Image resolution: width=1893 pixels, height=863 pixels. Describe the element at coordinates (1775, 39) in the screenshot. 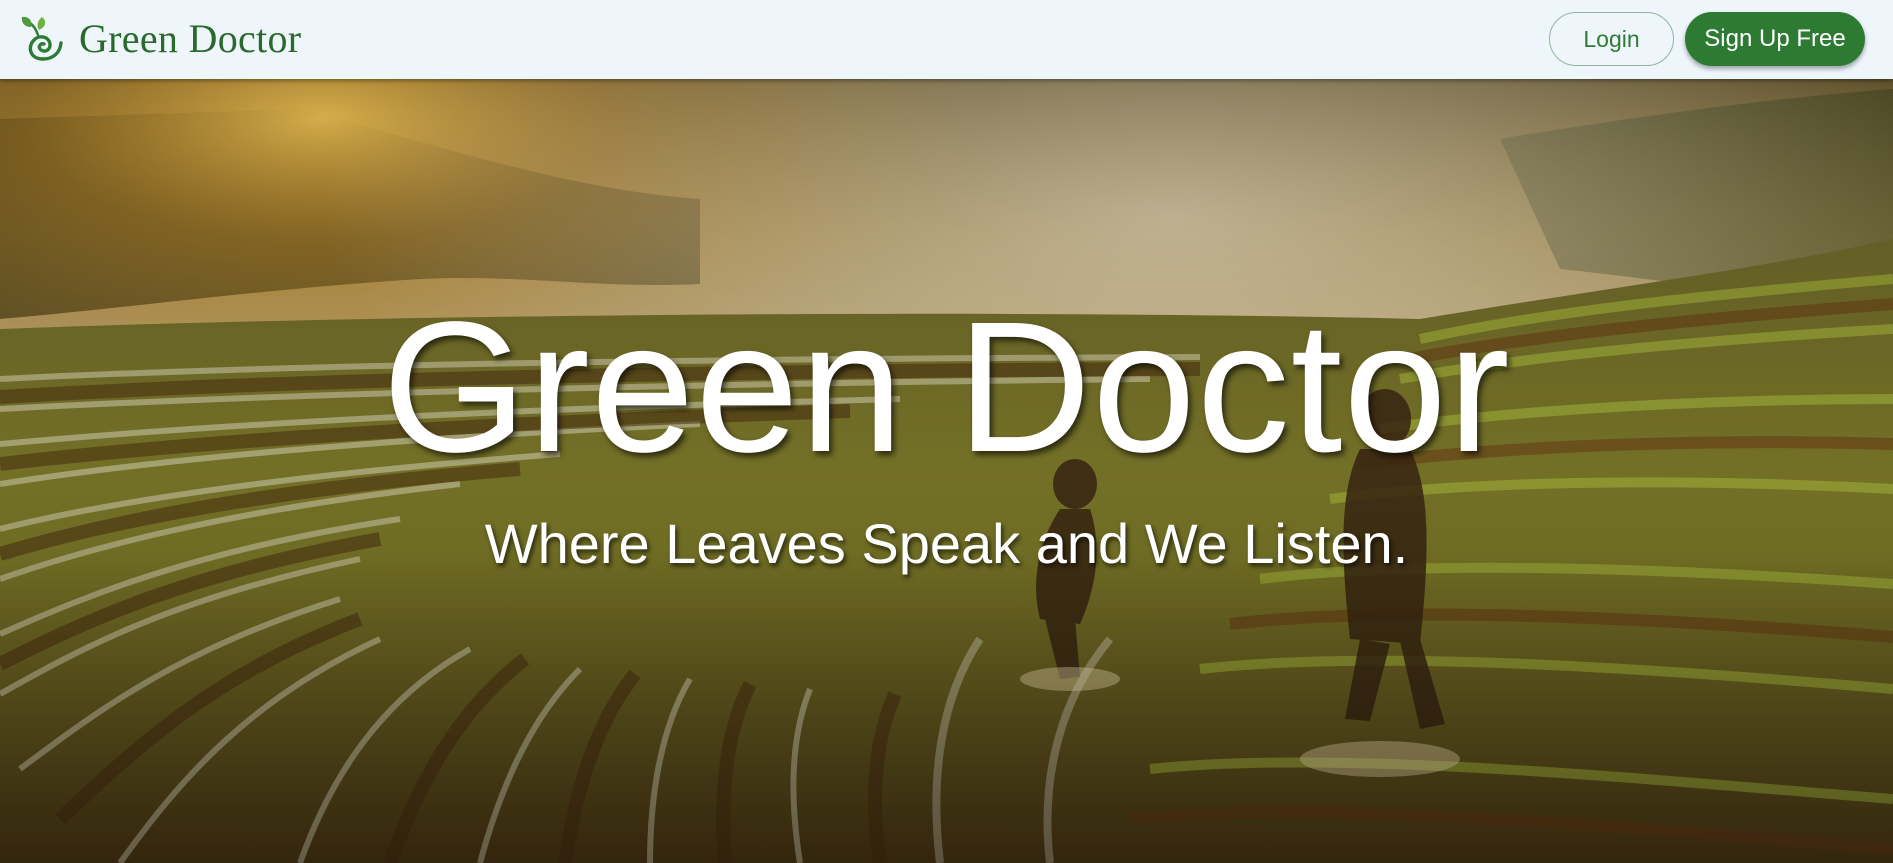

I see `signup-button: Sign Up Free` at that location.